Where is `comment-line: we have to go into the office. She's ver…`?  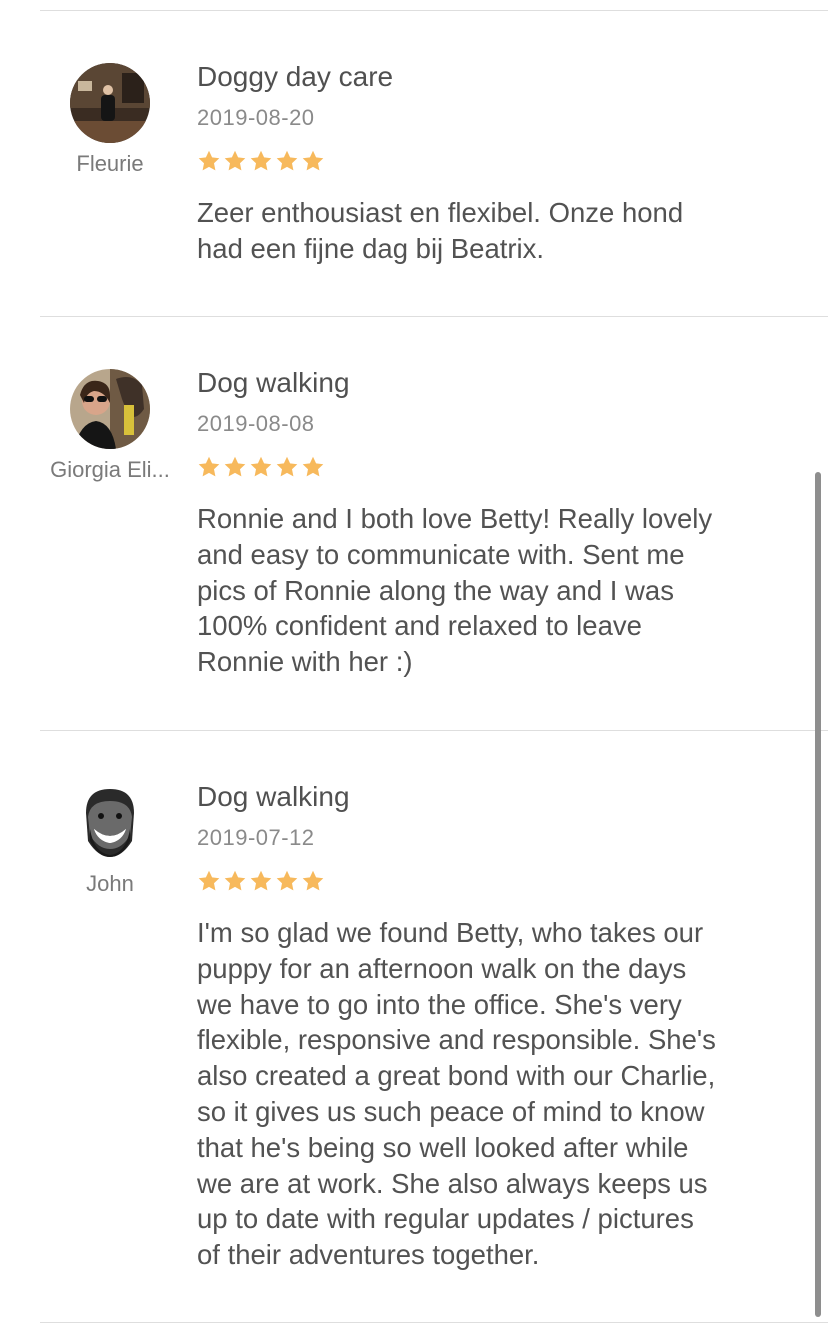
comment-line: we have to go into the office. She's ver… is located at coordinates (439, 1004).